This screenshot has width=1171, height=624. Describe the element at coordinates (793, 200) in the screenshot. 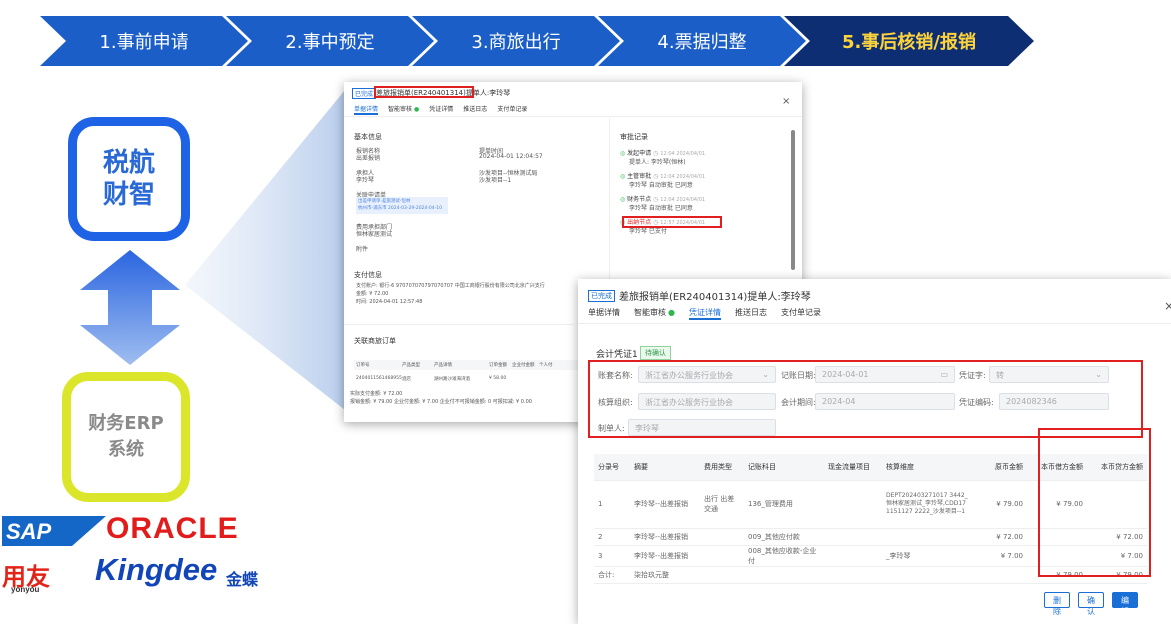

I see `back-scrollbar` at that location.